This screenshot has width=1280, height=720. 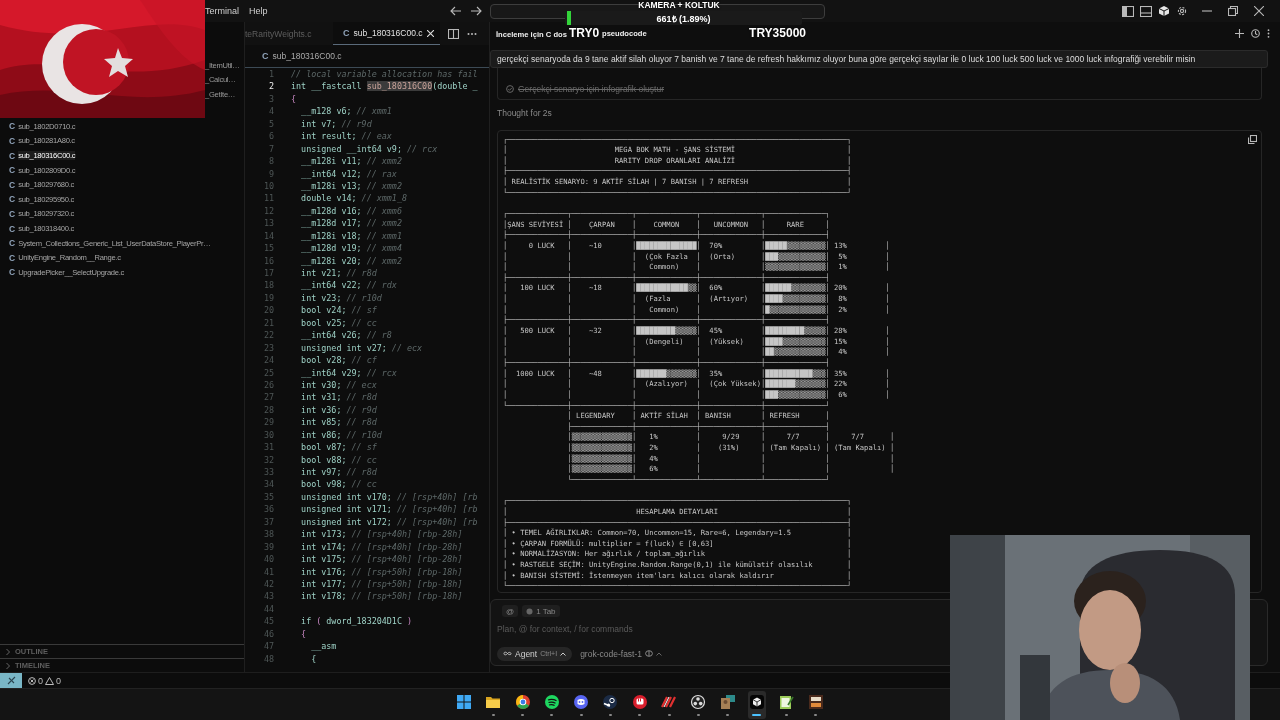 I want to click on code-line: bool v24; // sf, so click(x=338, y=310).